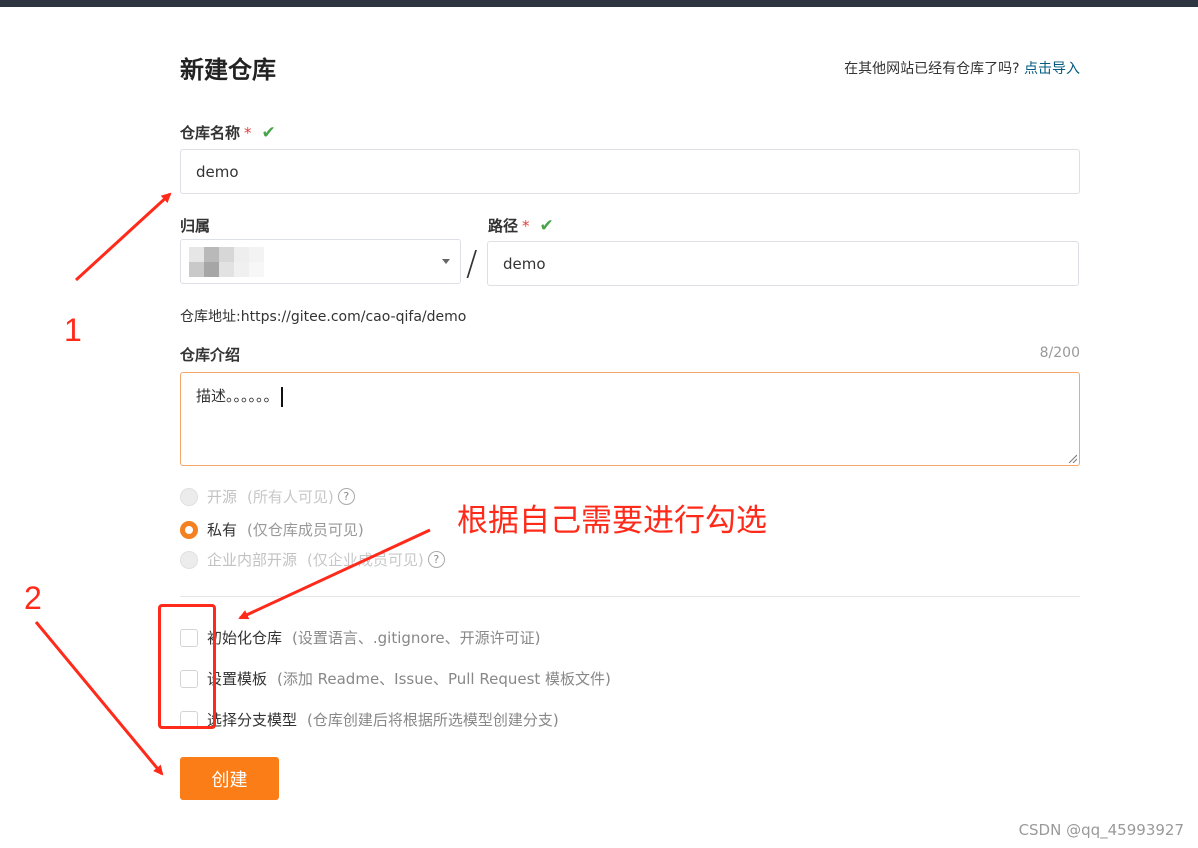 This screenshot has width=1198, height=848. What do you see at coordinates (73, 330) in the screenshot?
I see `annotation-marker-1: 1` at bounding box center [73, 330].